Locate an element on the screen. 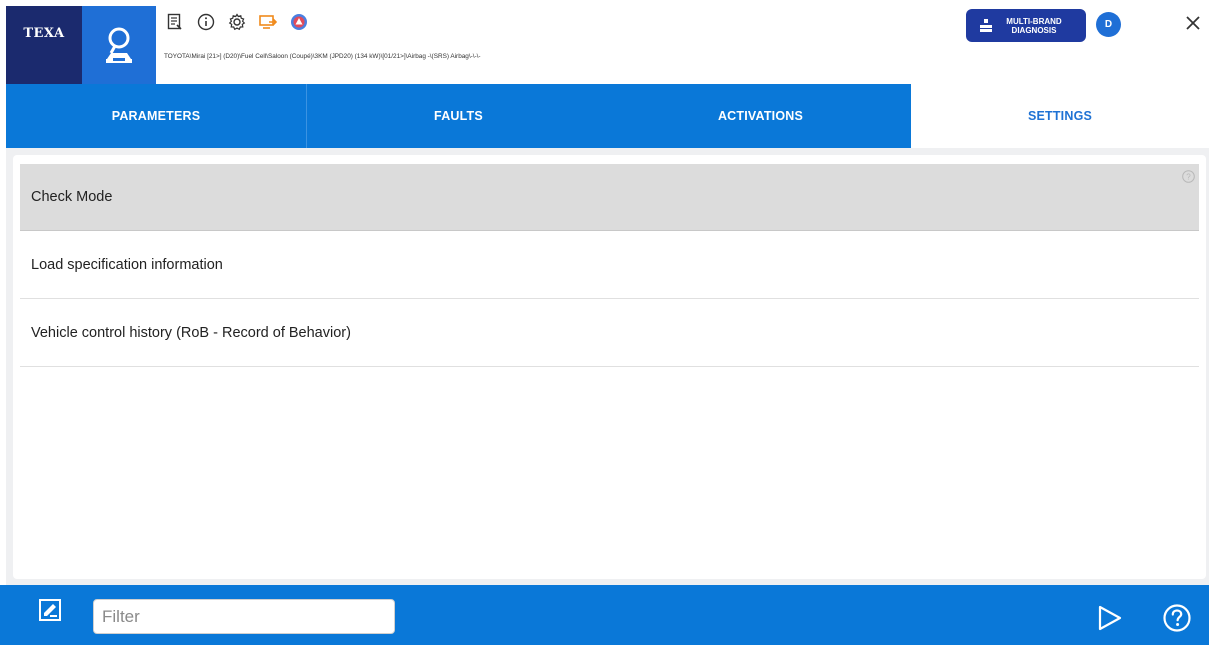 This screenshot has height=645, width=1209. multi-brand-label: MULTI-BRAND DIAGNOSIS is located at coordinates (1034, 25).